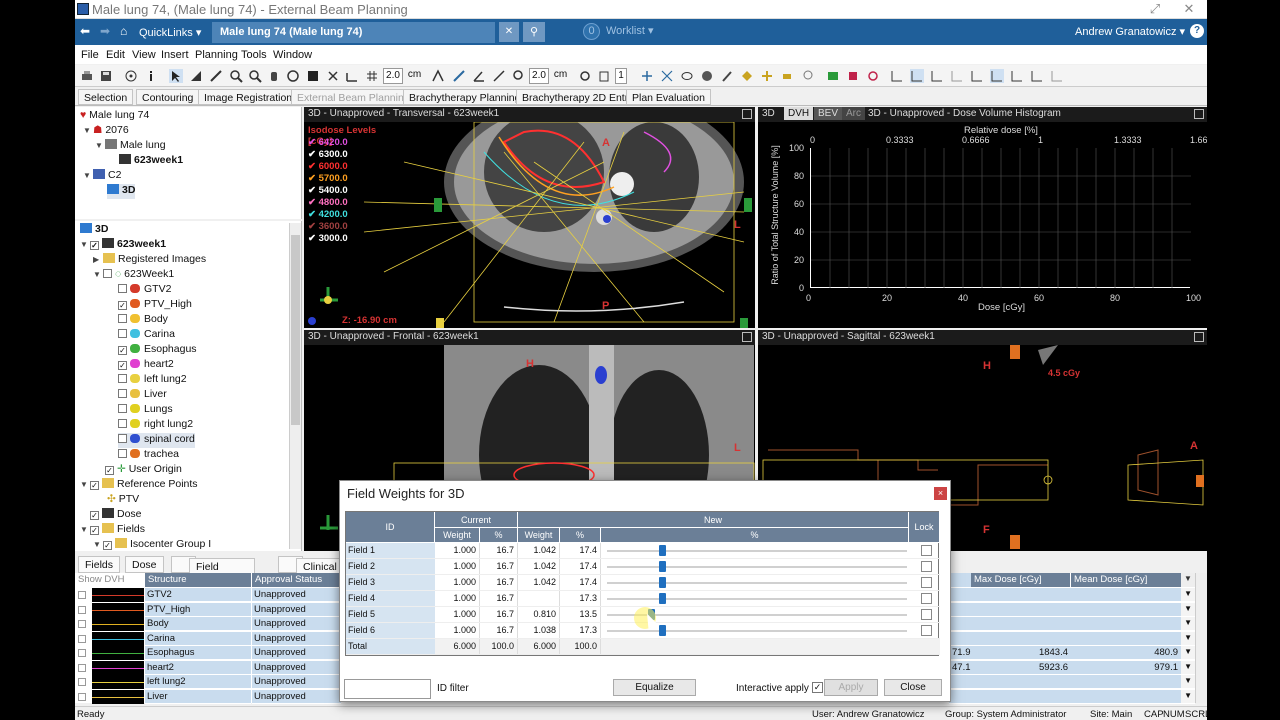  What do you see at coordinates (85, 31) in the screenshot?
I see `back-arrow-icon: ⬅` at bounding box center [85, 31].